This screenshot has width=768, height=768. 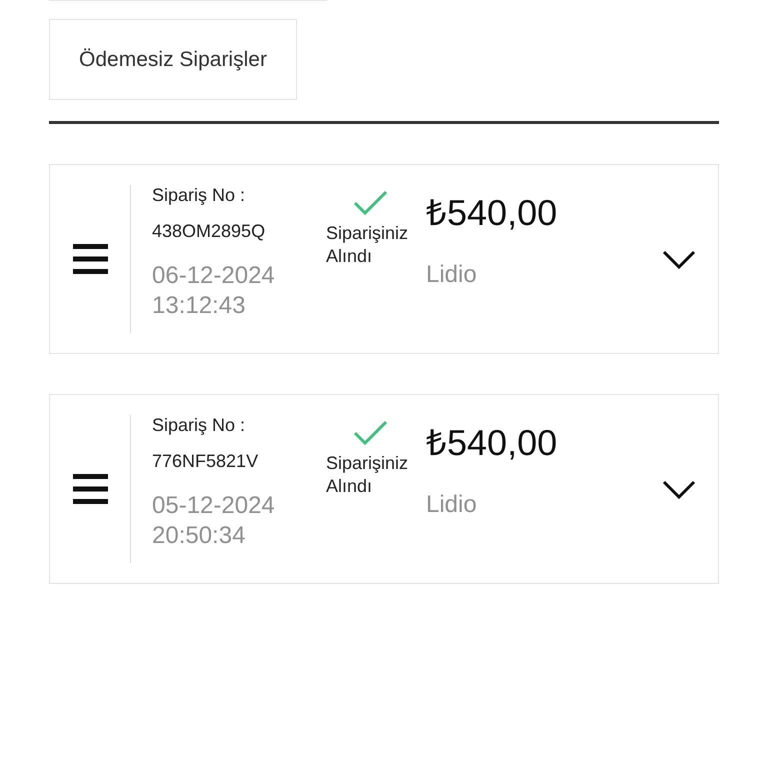 What do you see at coordinates (199, 306) in the screenshot?
I see `order-time: 13:12:43` at bounding box center [199, 306].